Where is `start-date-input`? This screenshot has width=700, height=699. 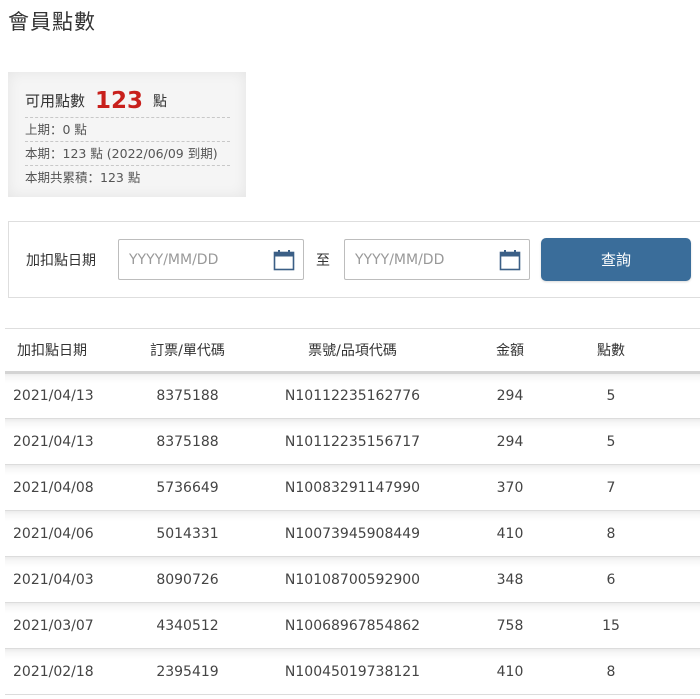 start-date-input is located at coordinates (199, 260).